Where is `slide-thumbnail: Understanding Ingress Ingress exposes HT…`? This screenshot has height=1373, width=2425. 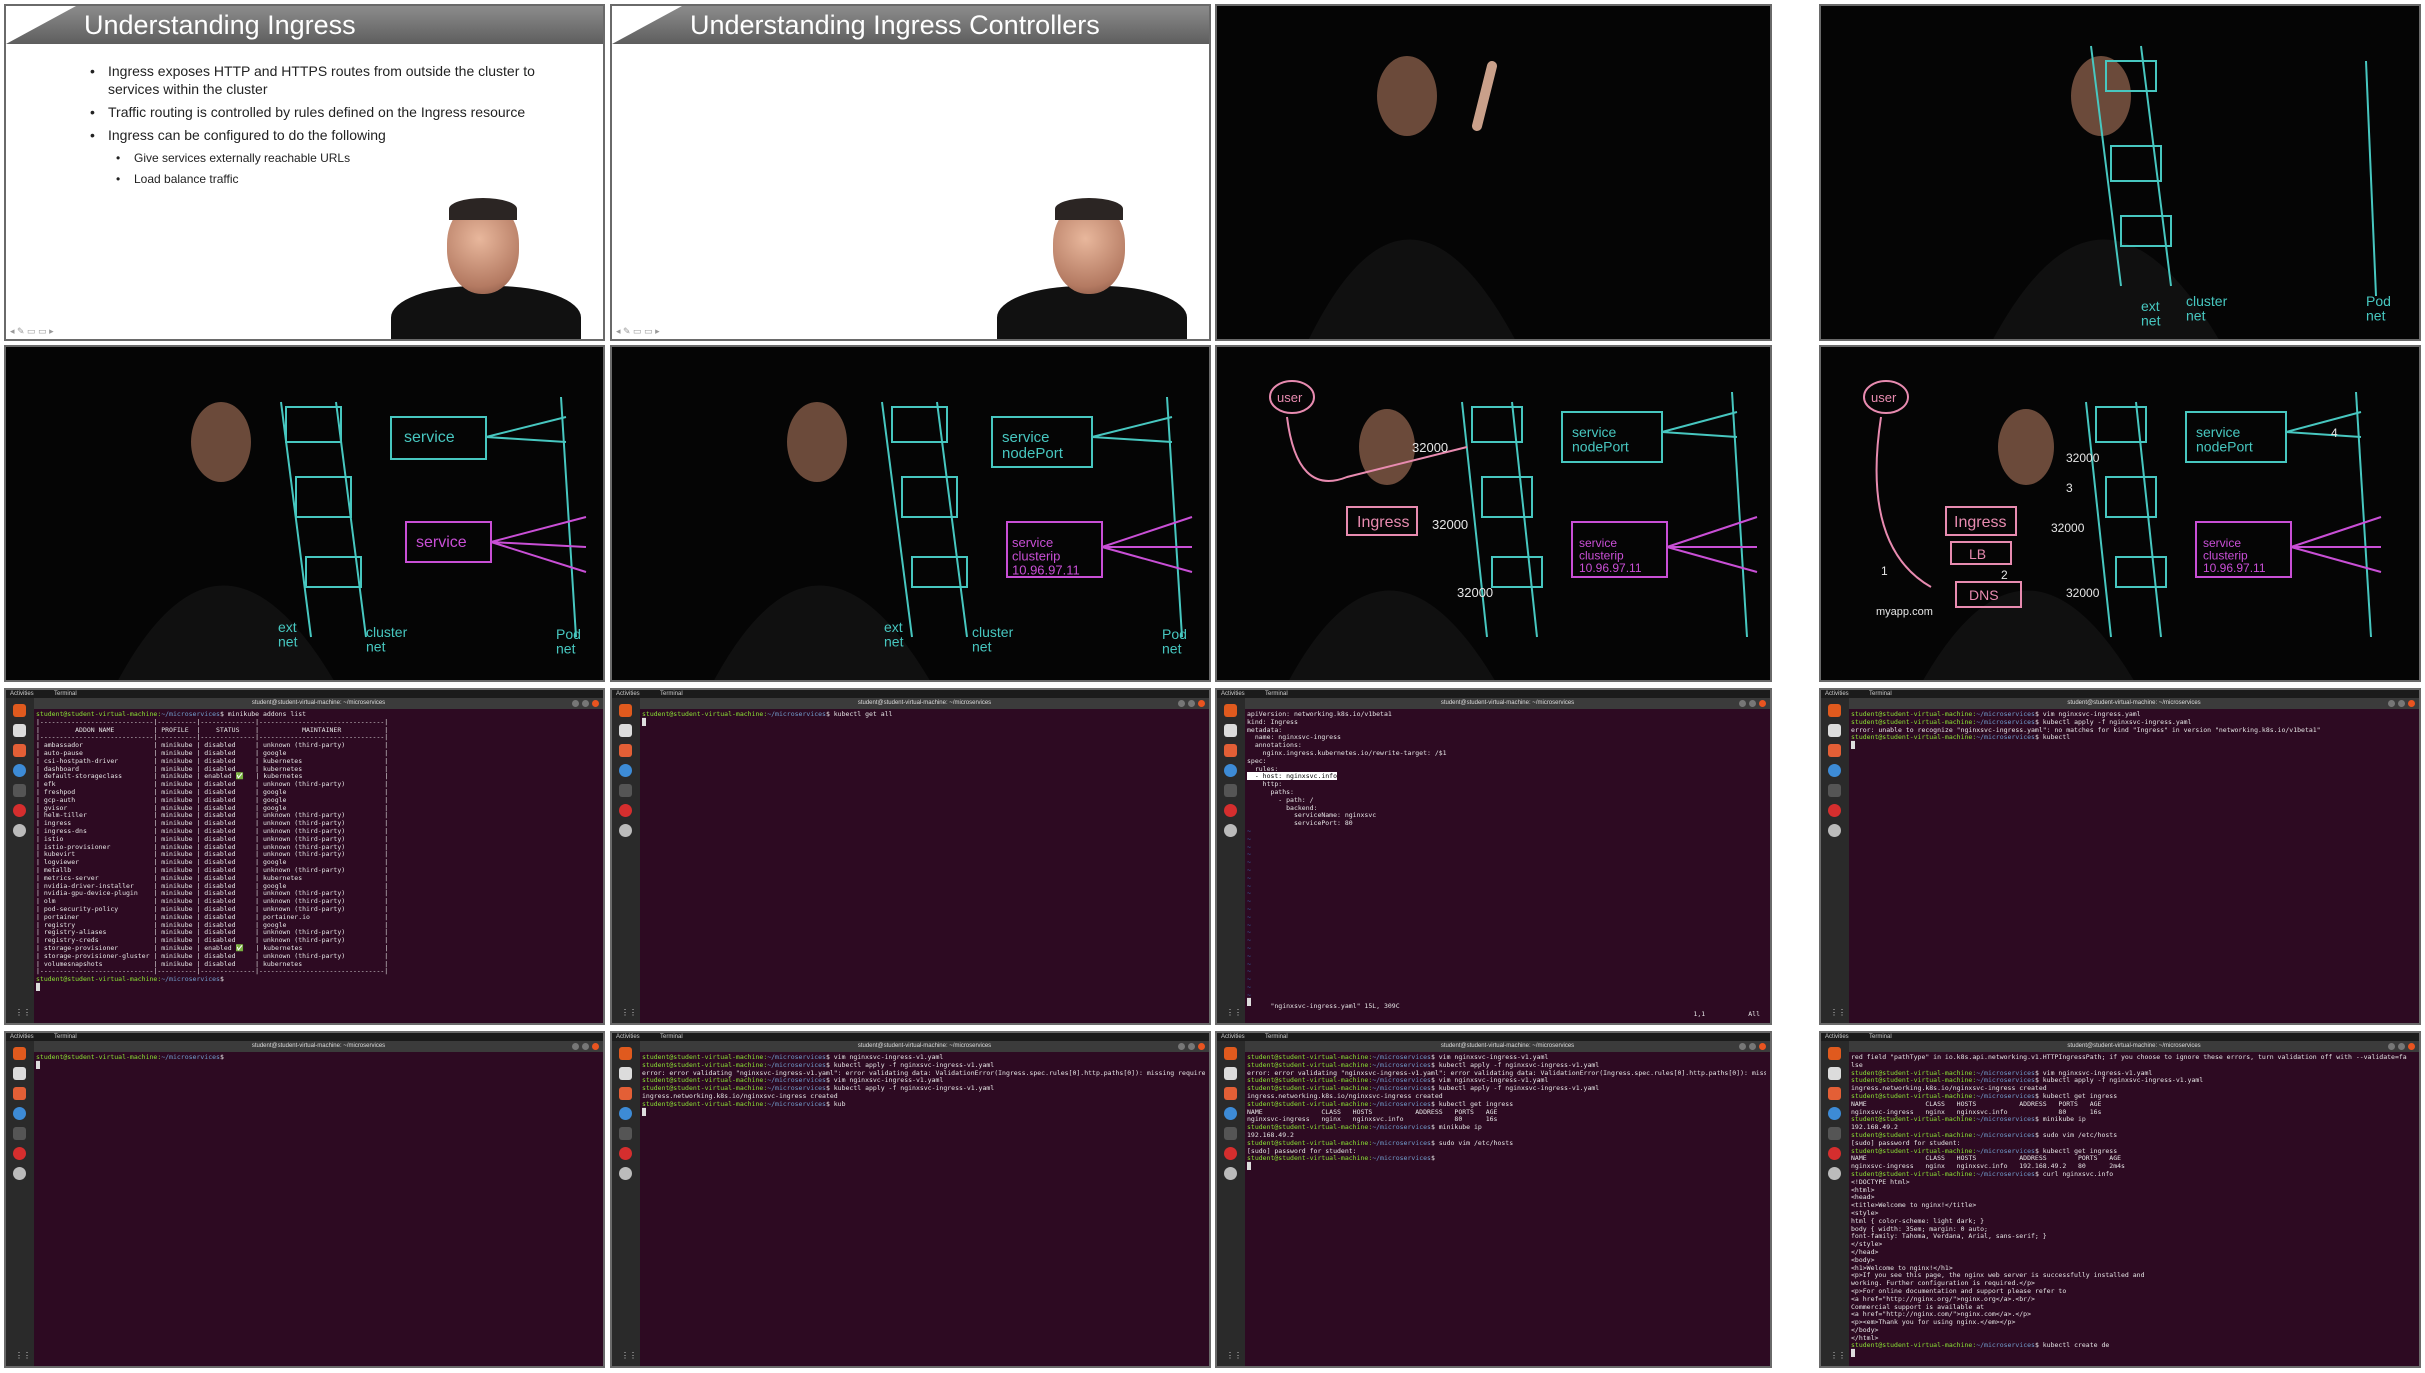 slide-thumbnail: Understanding Ingress Ingress exposes HT… is located at coordinates (304, 172).